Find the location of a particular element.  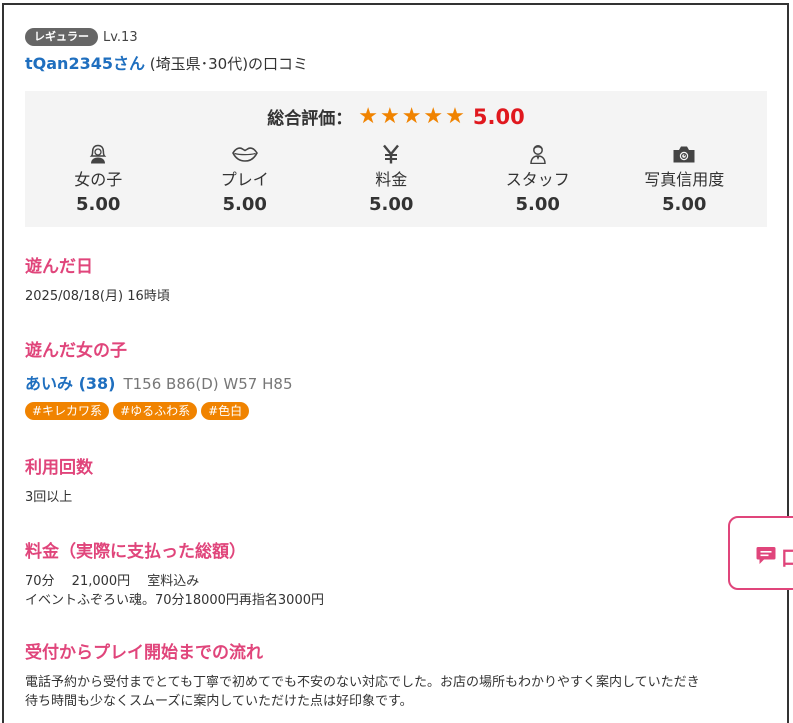

category-photo: 写真信用度 5.00 is located at coordinates (684, 179).